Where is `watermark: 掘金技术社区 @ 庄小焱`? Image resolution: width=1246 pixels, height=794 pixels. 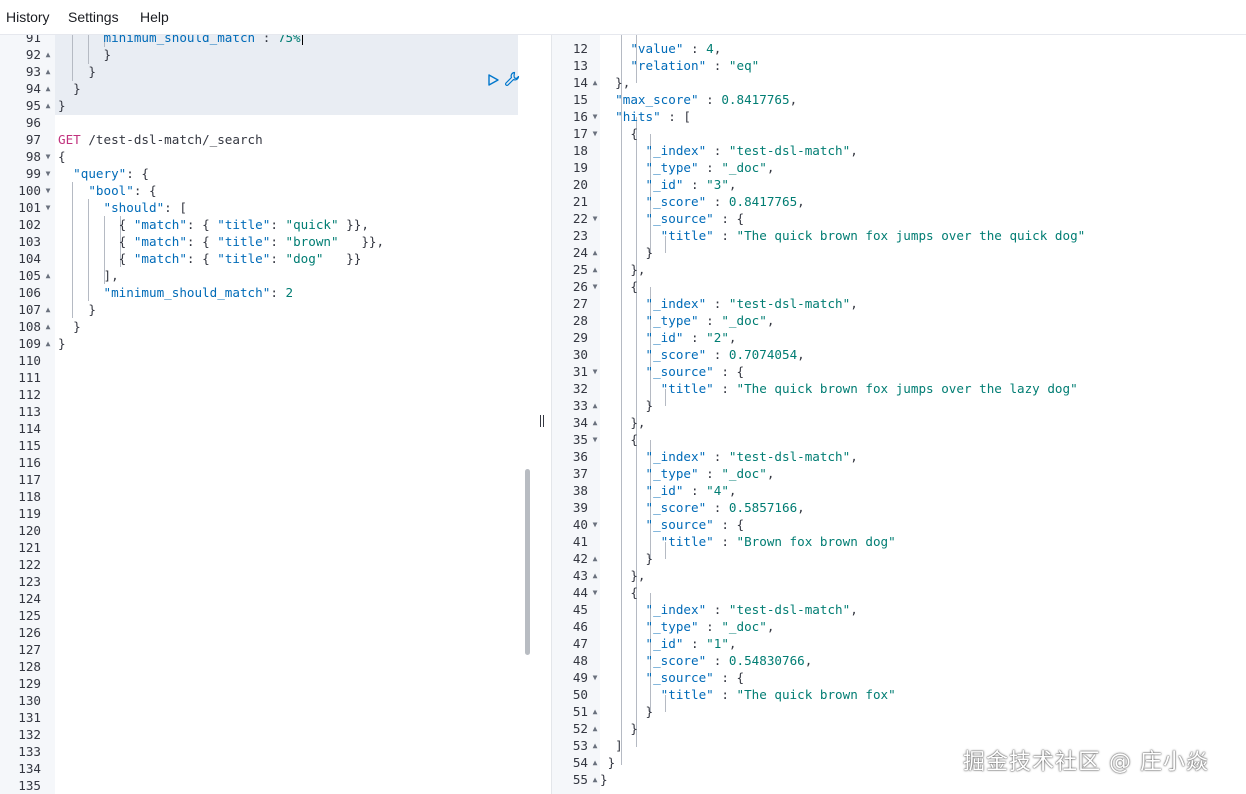
watermark: 掘金技术社区 @ 庄小焱 is located at coordinates (1086, 762).